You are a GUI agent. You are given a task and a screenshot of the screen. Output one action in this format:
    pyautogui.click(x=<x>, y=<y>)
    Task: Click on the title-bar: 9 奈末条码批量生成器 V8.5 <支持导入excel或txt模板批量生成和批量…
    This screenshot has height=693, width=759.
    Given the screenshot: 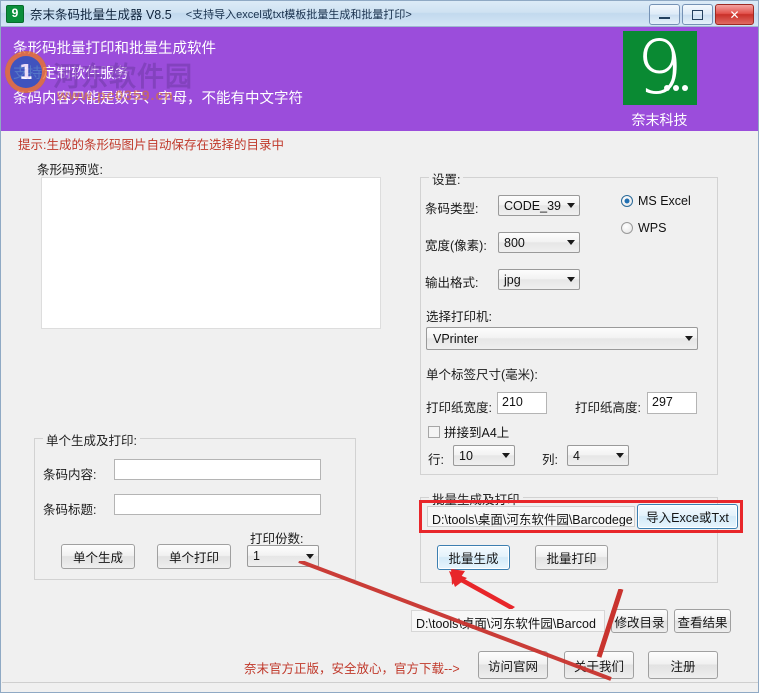 What is the action you would take?
    pyautogui.click(x=379, y=14)
    